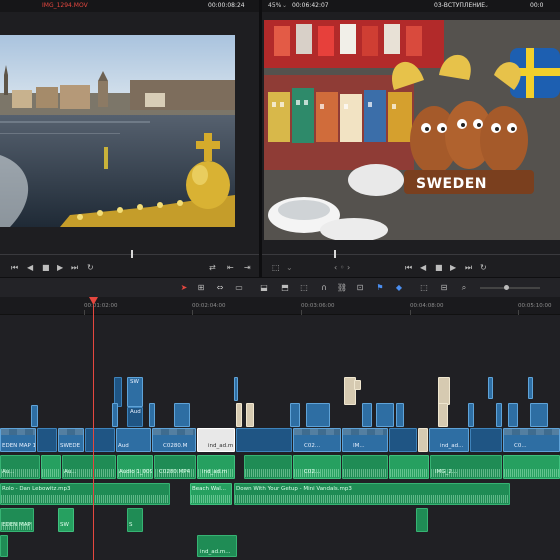 This screenshot has width=560, height=560. I want to click on music-clip: Down With Your Getup - Mini Vandals.mp3, so click(372, 494).